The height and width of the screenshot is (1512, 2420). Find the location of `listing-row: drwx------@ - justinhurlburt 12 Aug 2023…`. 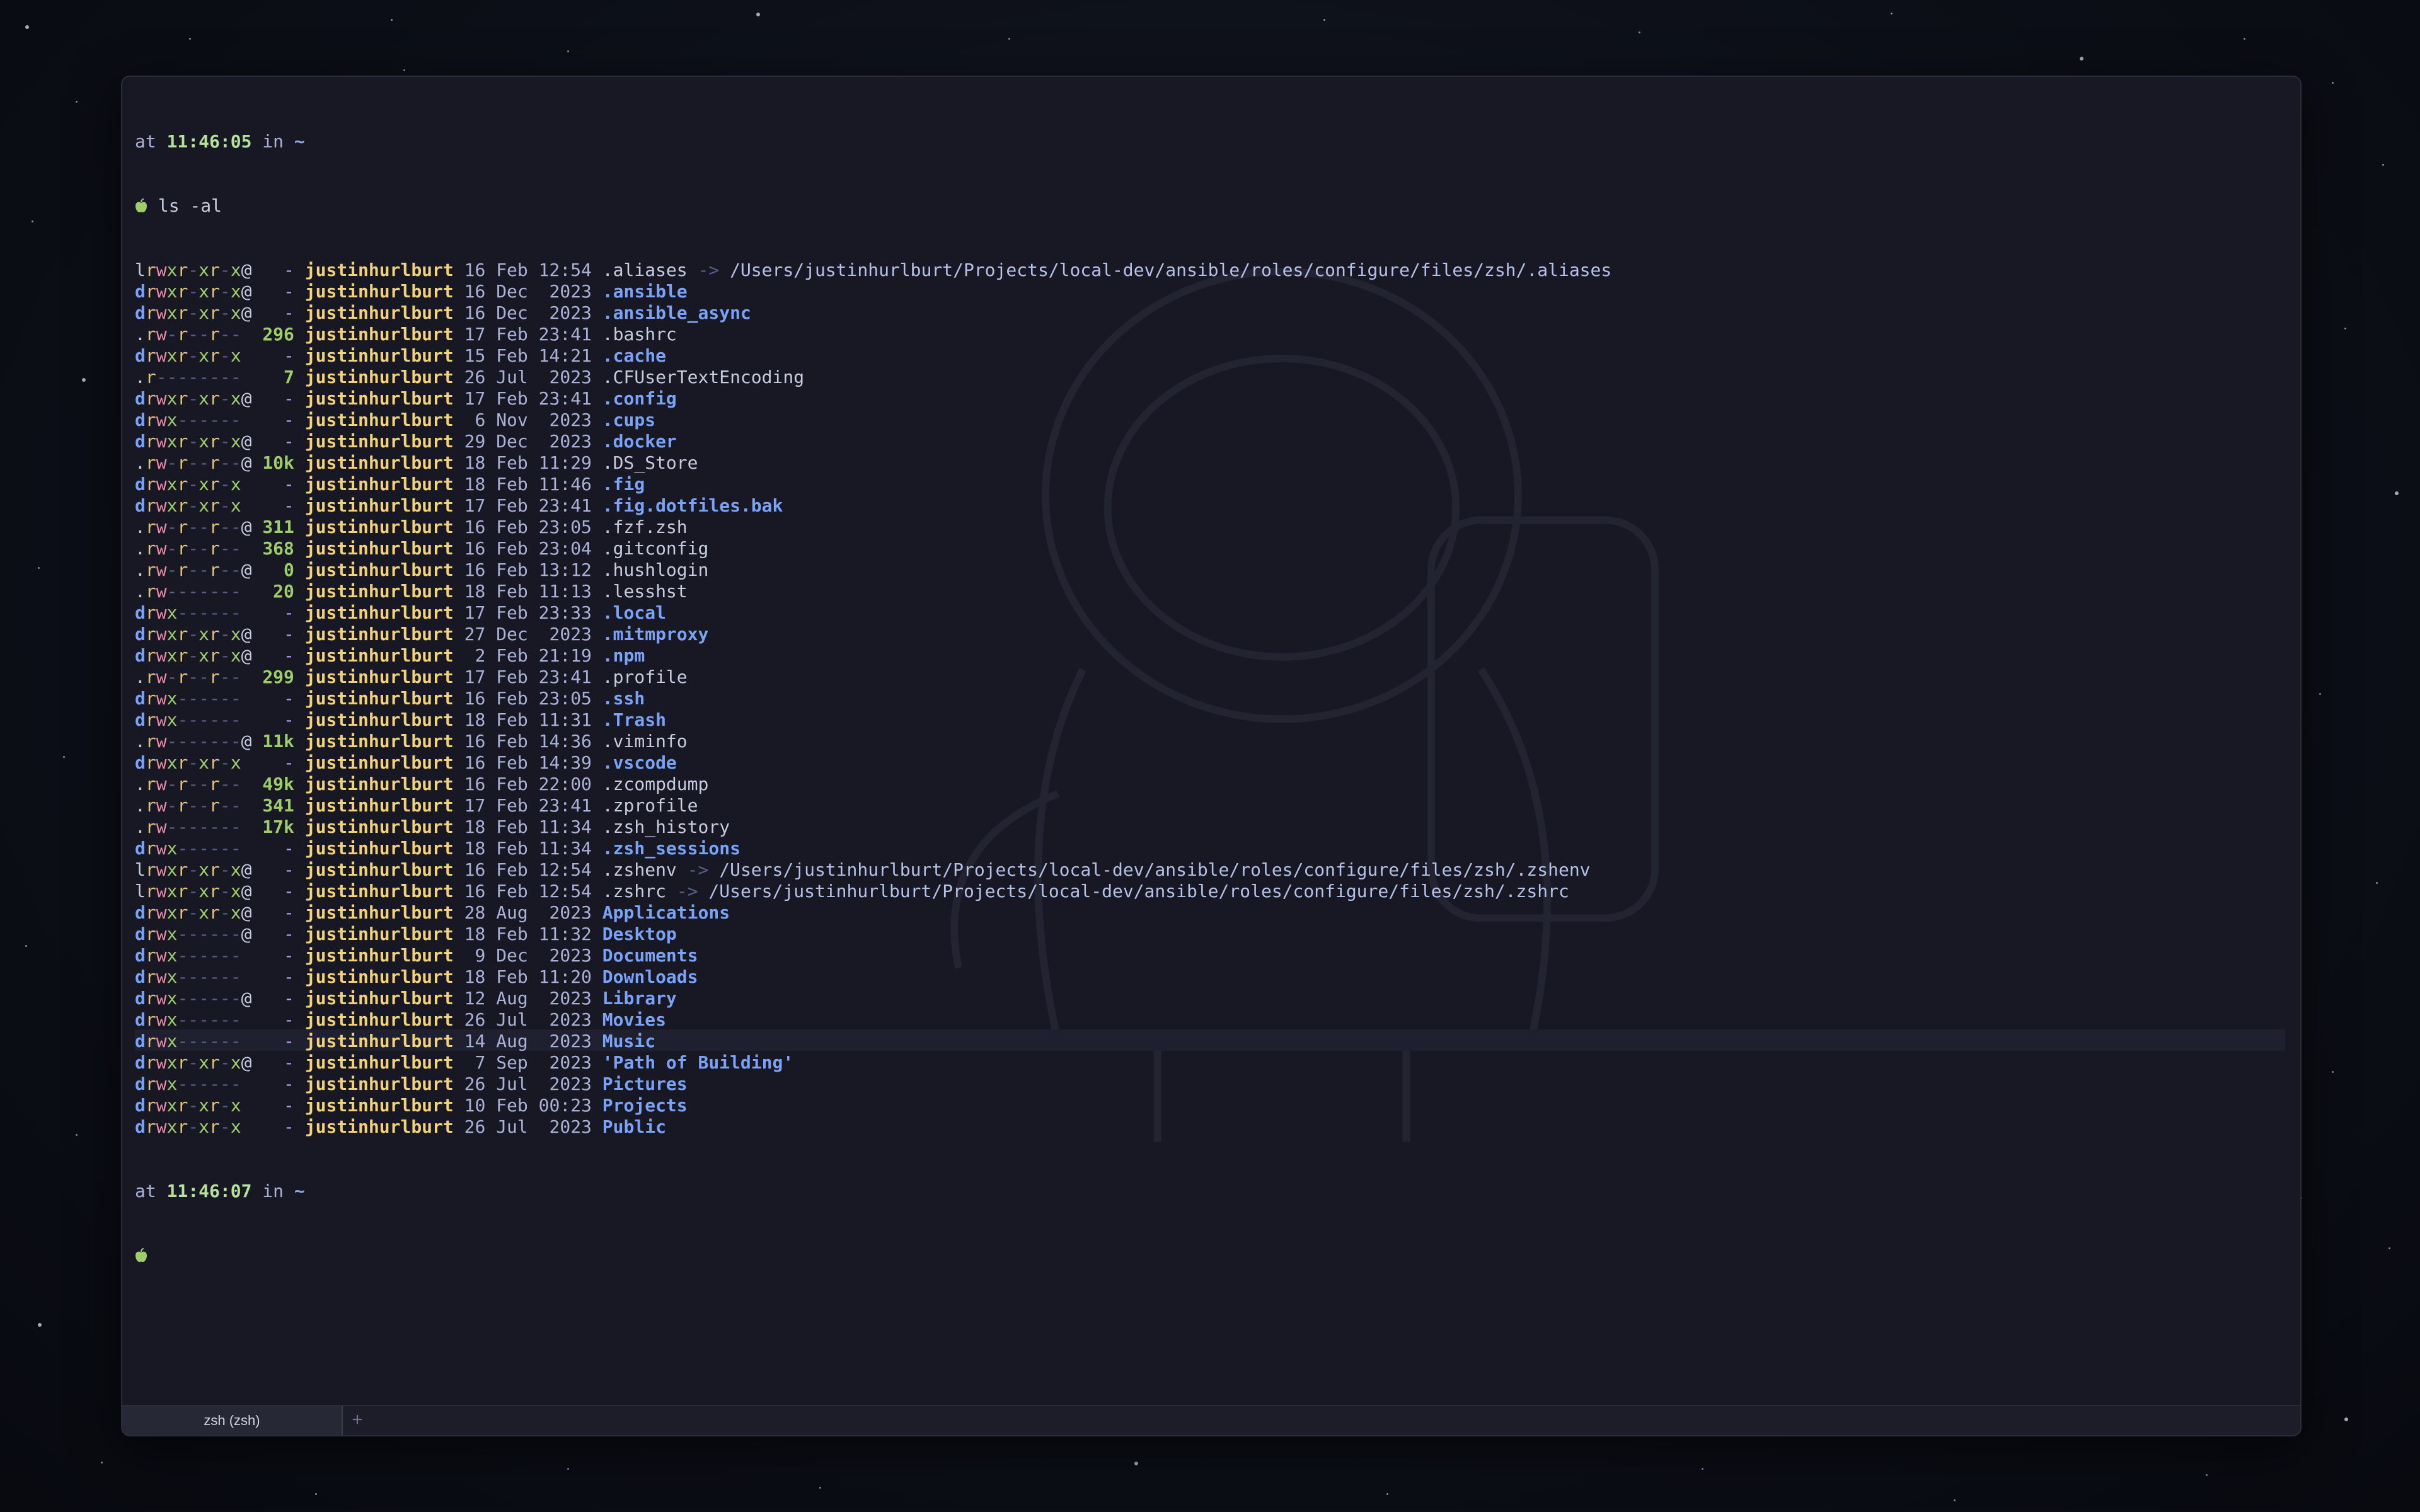

listing-row: drwx------@ - justinhurlburt 12 Aug 2023… is located at coordinates (1211, 998).